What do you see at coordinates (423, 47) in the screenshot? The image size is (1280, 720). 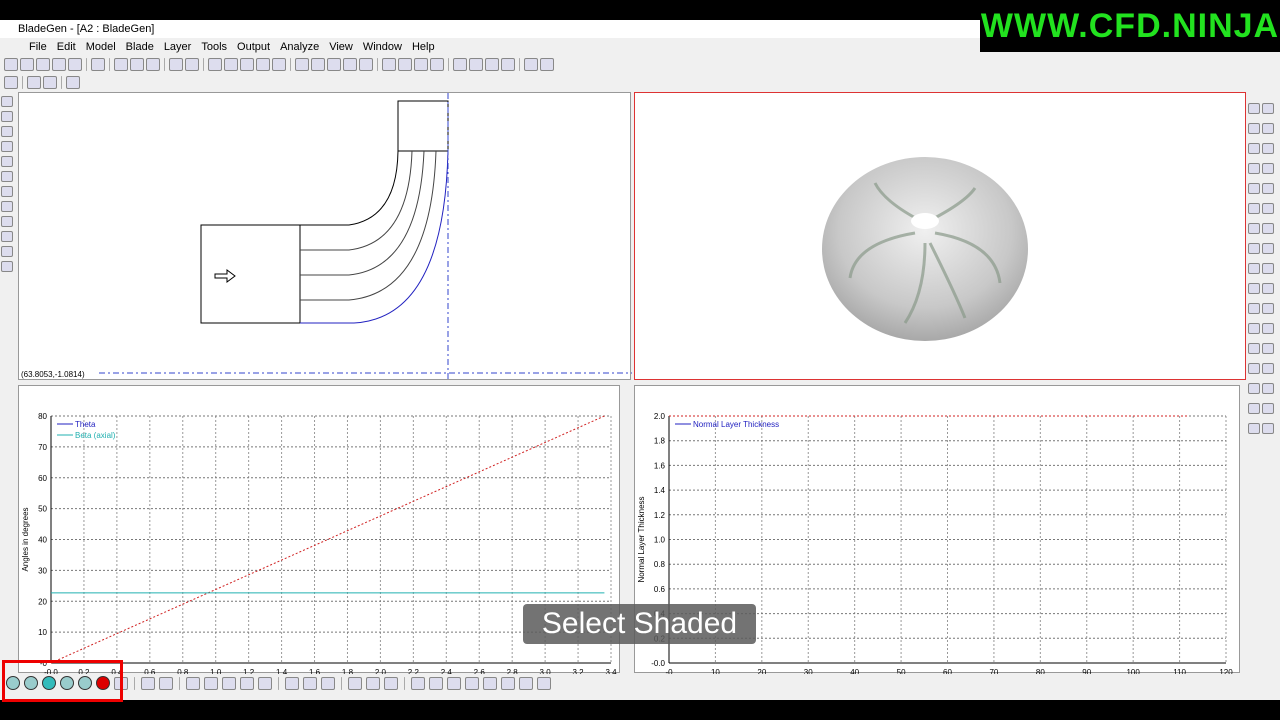 I see `menu-help: Help` at bounding box center [423, 47].